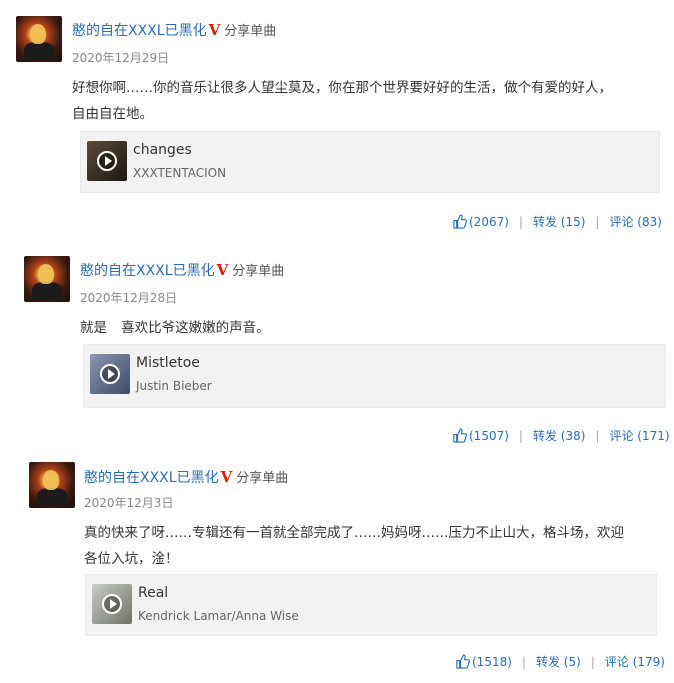 The height and width of the screenshot is (683, 674). Describe the element at coordinates (153, 593) in the screenshot. I see `song-title: Real` at that location.